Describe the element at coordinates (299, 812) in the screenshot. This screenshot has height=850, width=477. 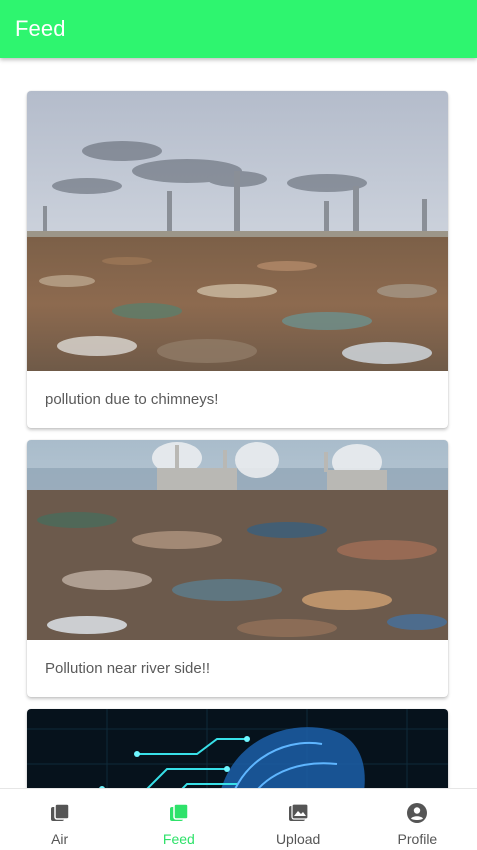
I see `image-icon` at that location.